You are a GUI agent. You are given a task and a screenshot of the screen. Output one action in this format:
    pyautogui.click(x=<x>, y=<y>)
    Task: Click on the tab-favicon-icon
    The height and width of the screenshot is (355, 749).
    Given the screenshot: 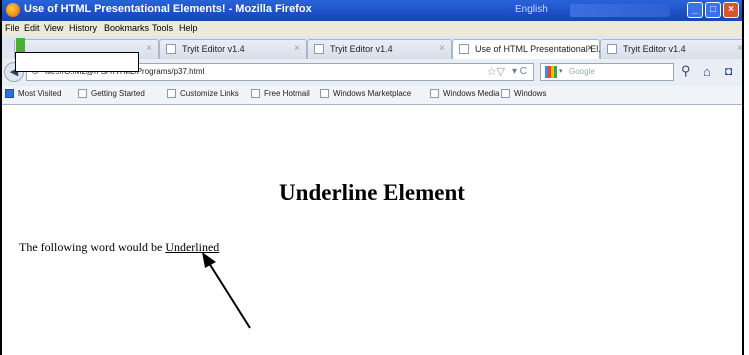 What is the action you would take?
    pyautogui.click(x=20, y=45)
    